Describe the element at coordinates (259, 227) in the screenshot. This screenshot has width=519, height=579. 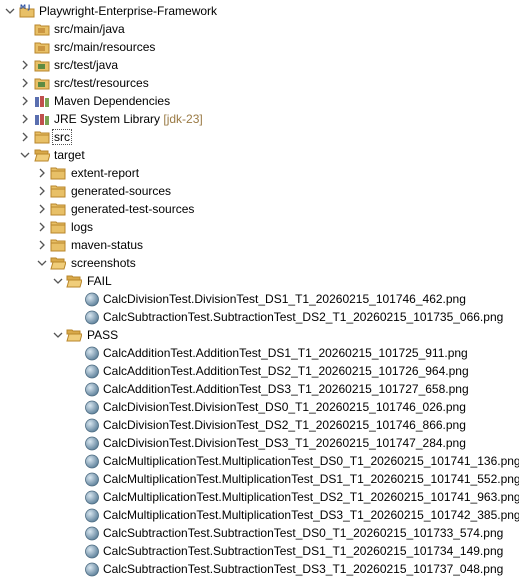
I see `tree-row-folder: logs` at that location.